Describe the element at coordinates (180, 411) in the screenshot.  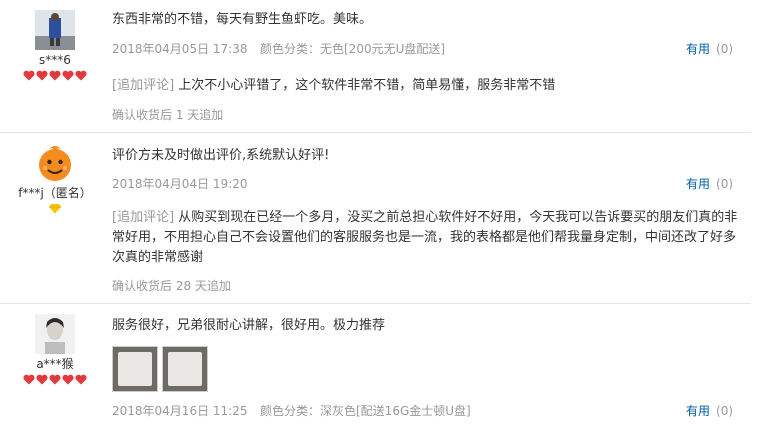
I see `review-date: 2018年04月16日 11:25` at that location.